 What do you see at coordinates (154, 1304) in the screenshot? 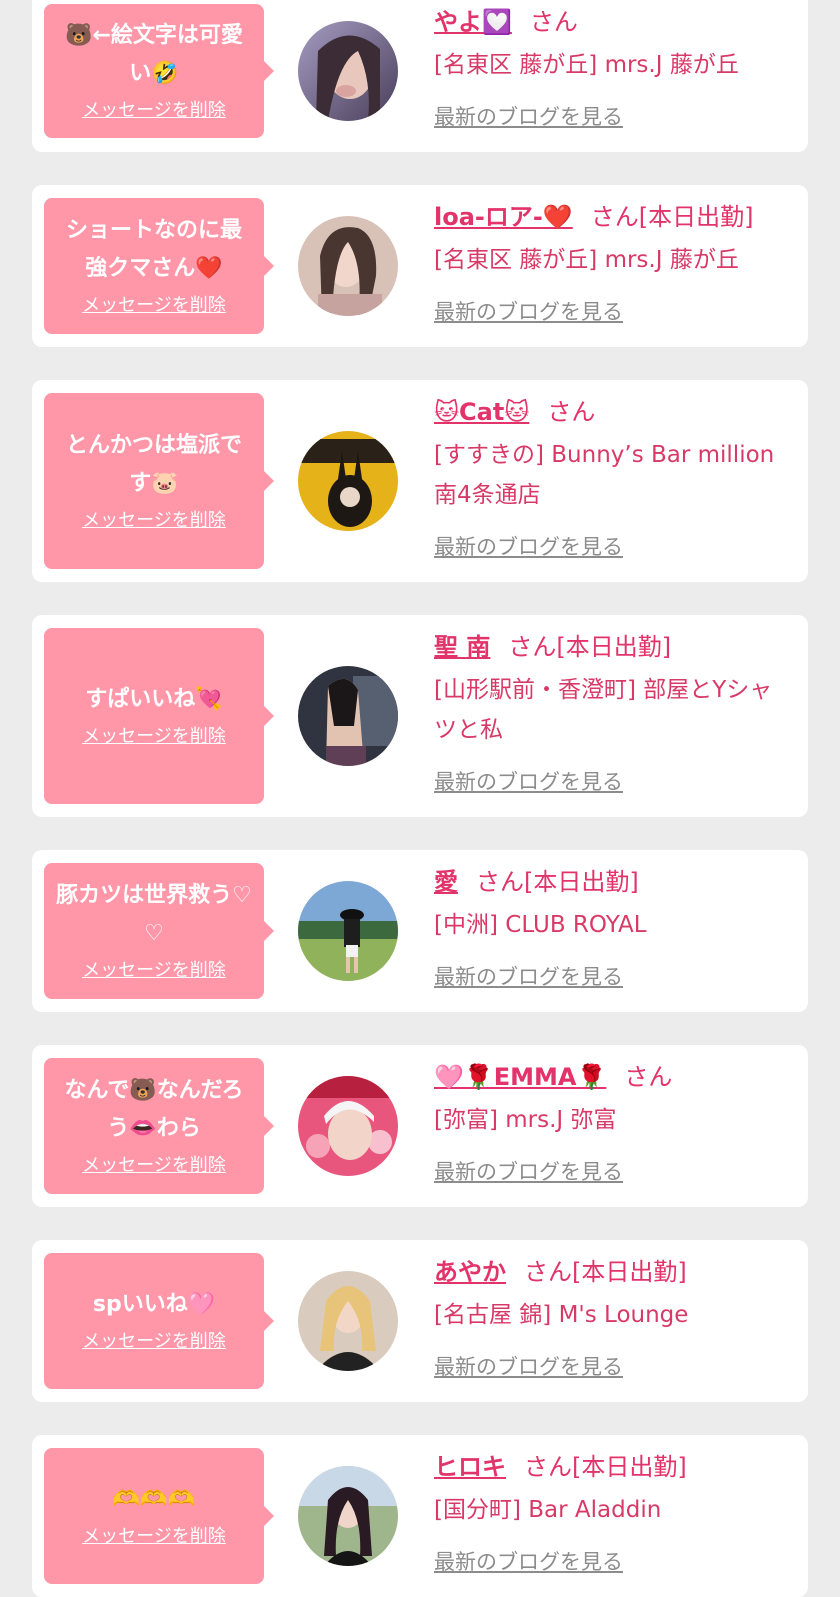
I see `message-text: spいいね🩷` at bounding box center [154, 1304].